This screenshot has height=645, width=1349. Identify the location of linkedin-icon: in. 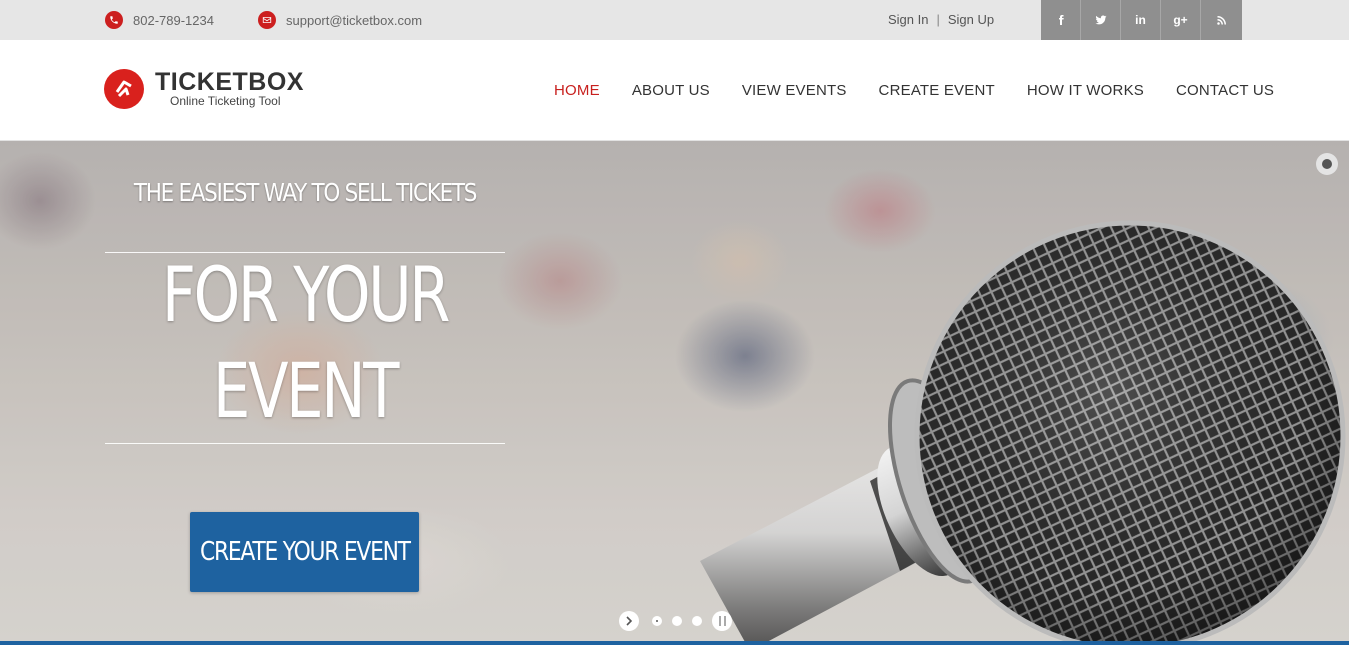
(1141, 20).